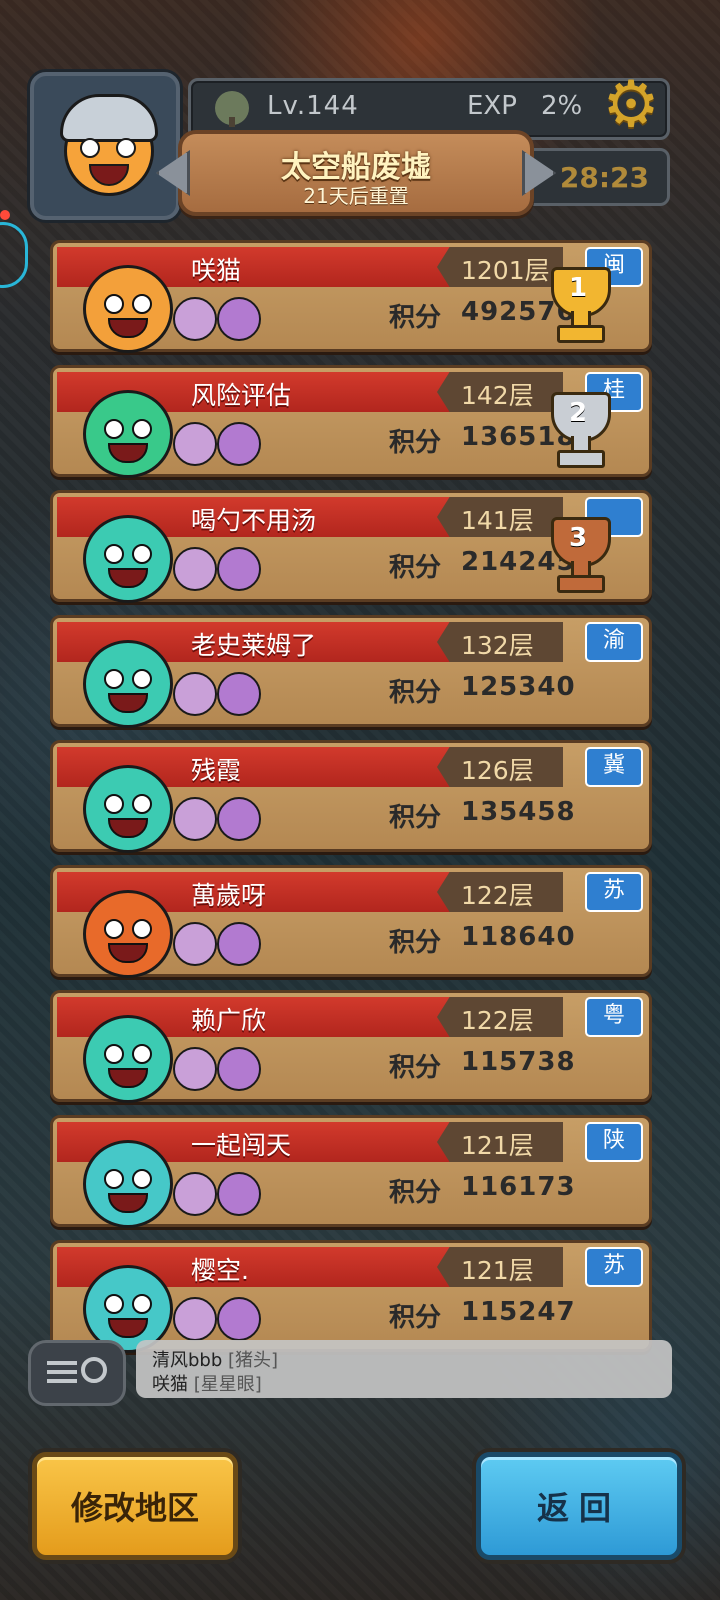 This screenshot has width=720, height=1600. What do you see at coordinates (356, 173) in the screenshot?
I see `area-title-plaque: 太空船废墟 21天后重置` at bounding box center [356, 173].